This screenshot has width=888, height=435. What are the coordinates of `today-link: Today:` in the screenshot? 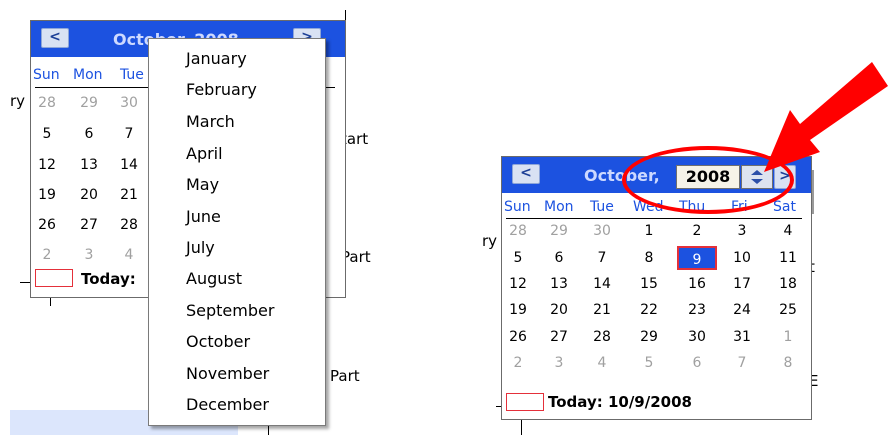 It's located at (108, 279).